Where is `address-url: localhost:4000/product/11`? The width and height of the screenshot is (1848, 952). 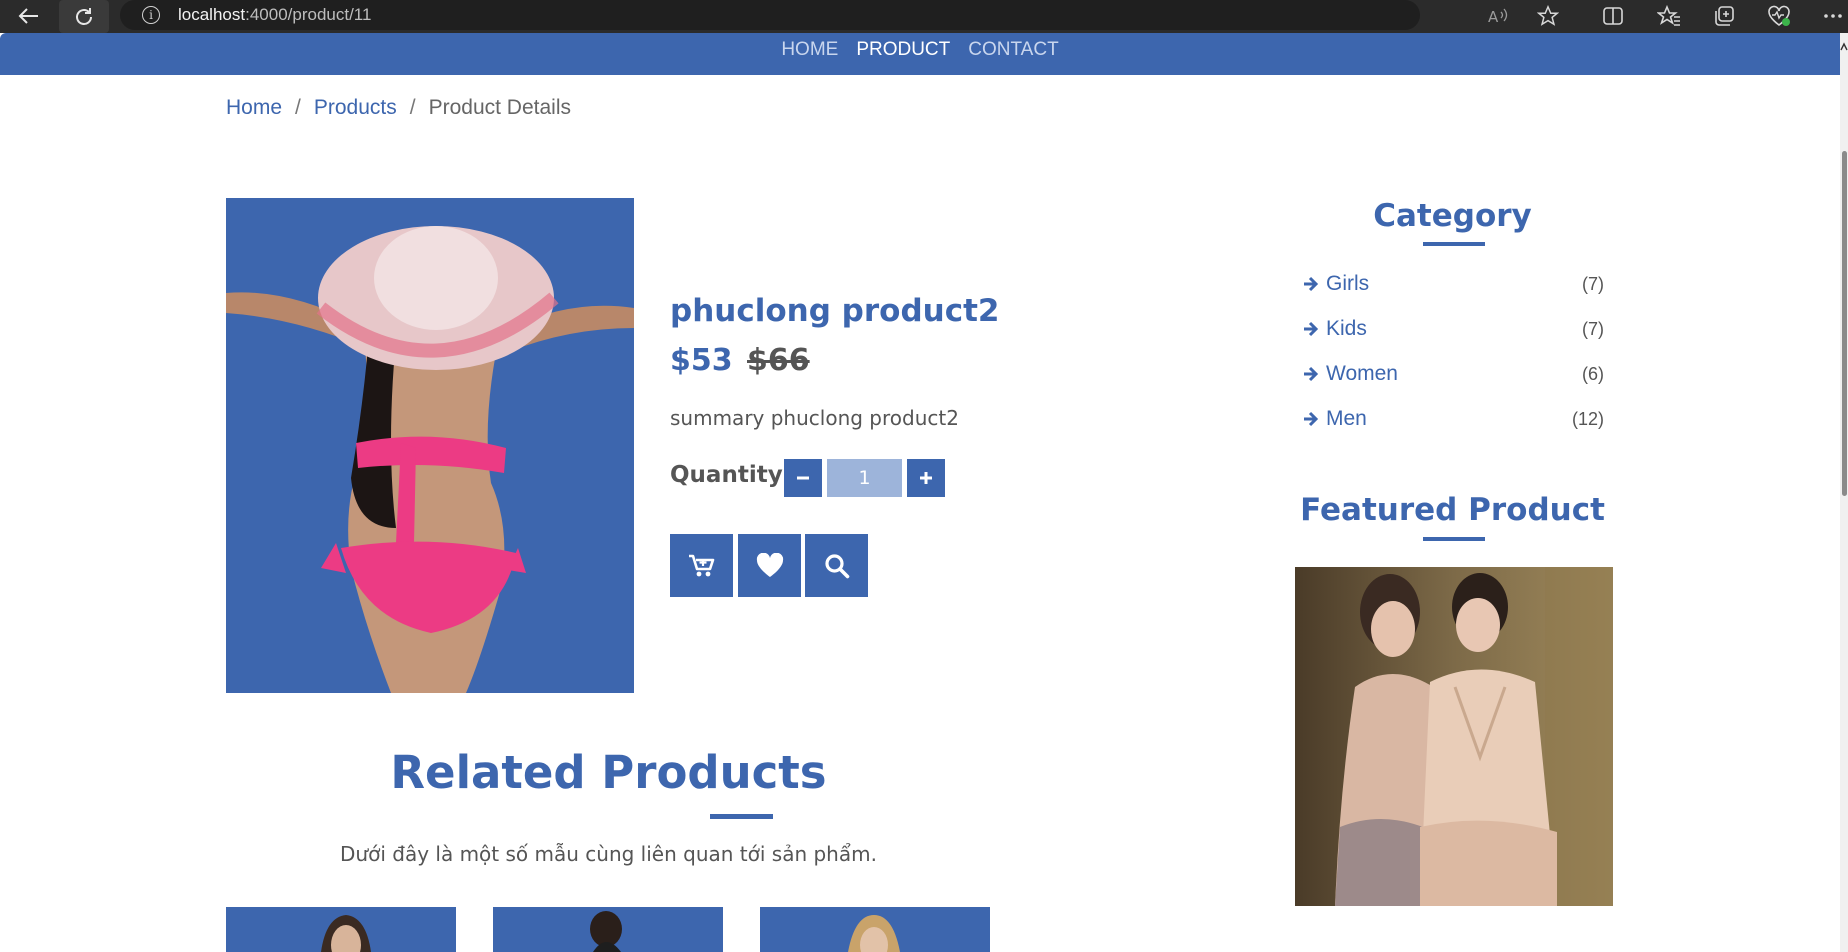
address-url: localhost:4000/product/11 is located at coordinates (274, 15).